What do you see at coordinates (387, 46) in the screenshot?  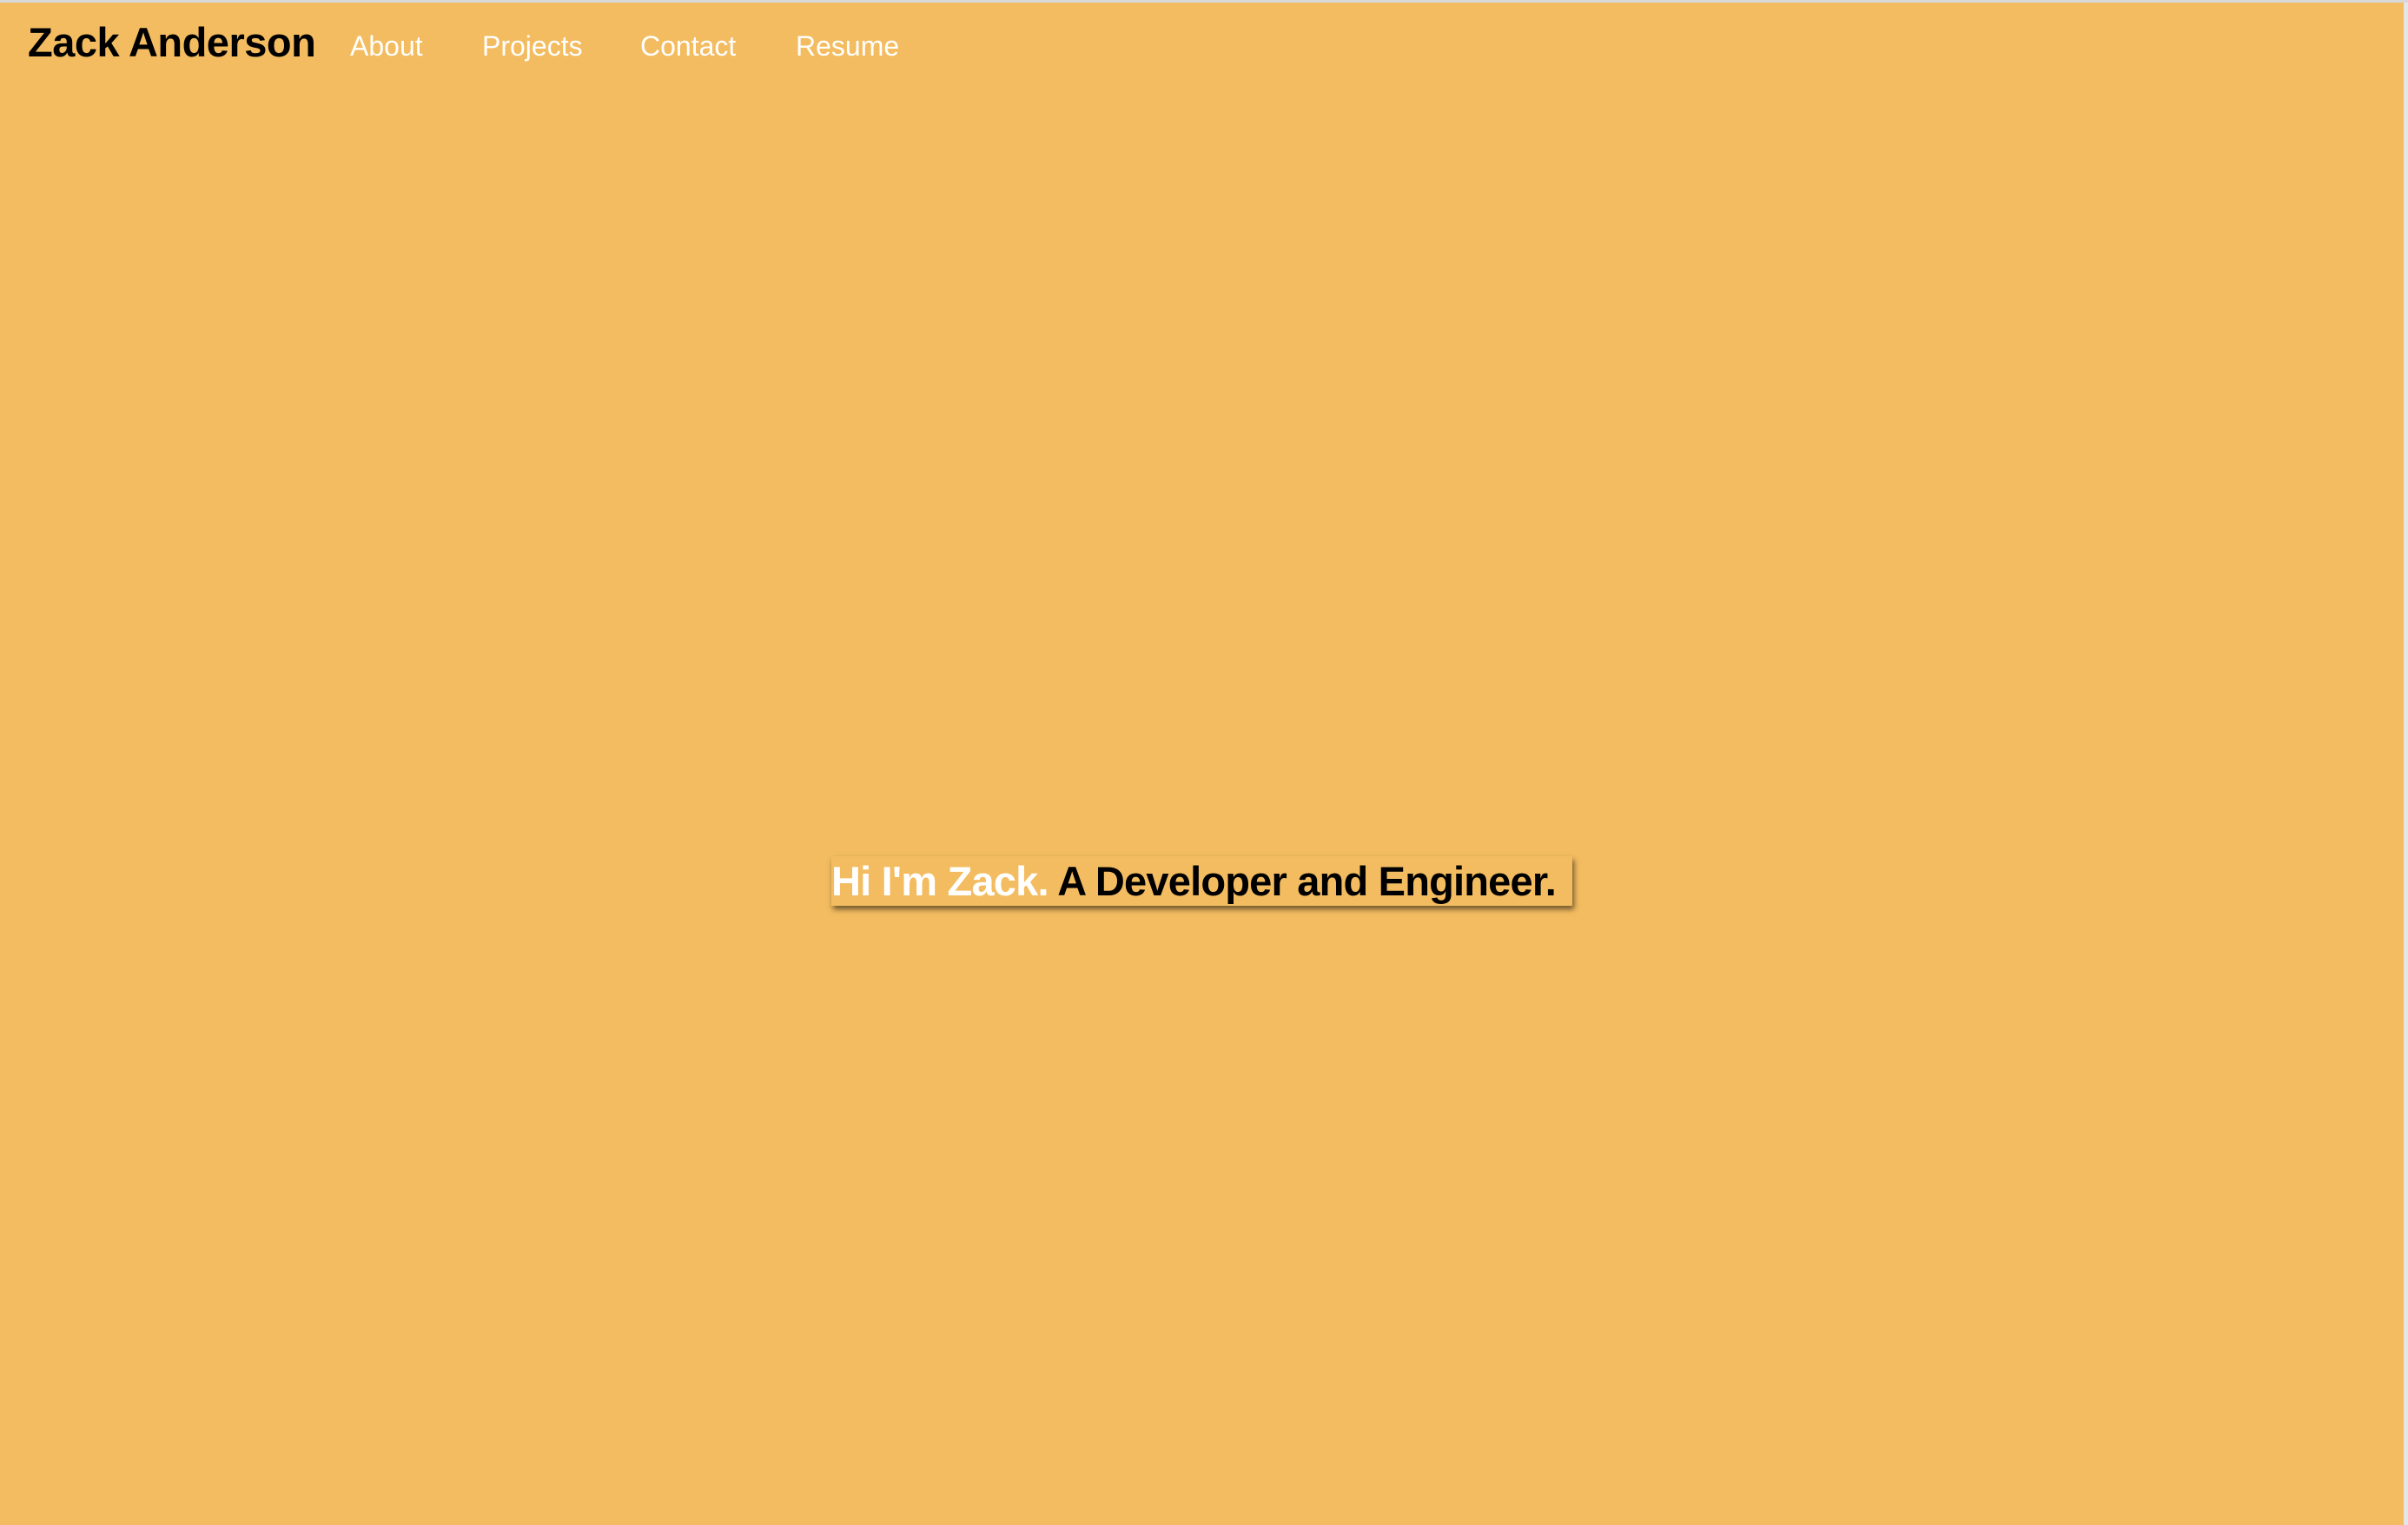 I see `nav-about: About` at bounding box center [387, 46].